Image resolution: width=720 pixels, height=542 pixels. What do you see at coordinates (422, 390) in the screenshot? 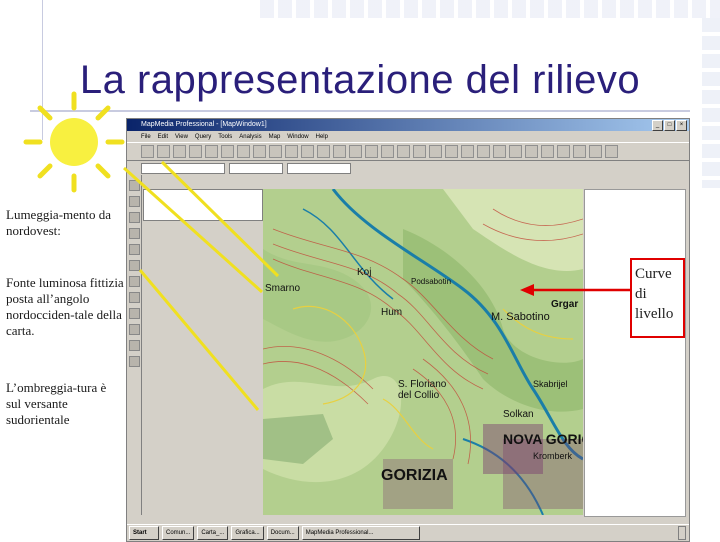
I see `map-label-s-floriano: S. Floriano del Collio` at bounding box center [422, 390].